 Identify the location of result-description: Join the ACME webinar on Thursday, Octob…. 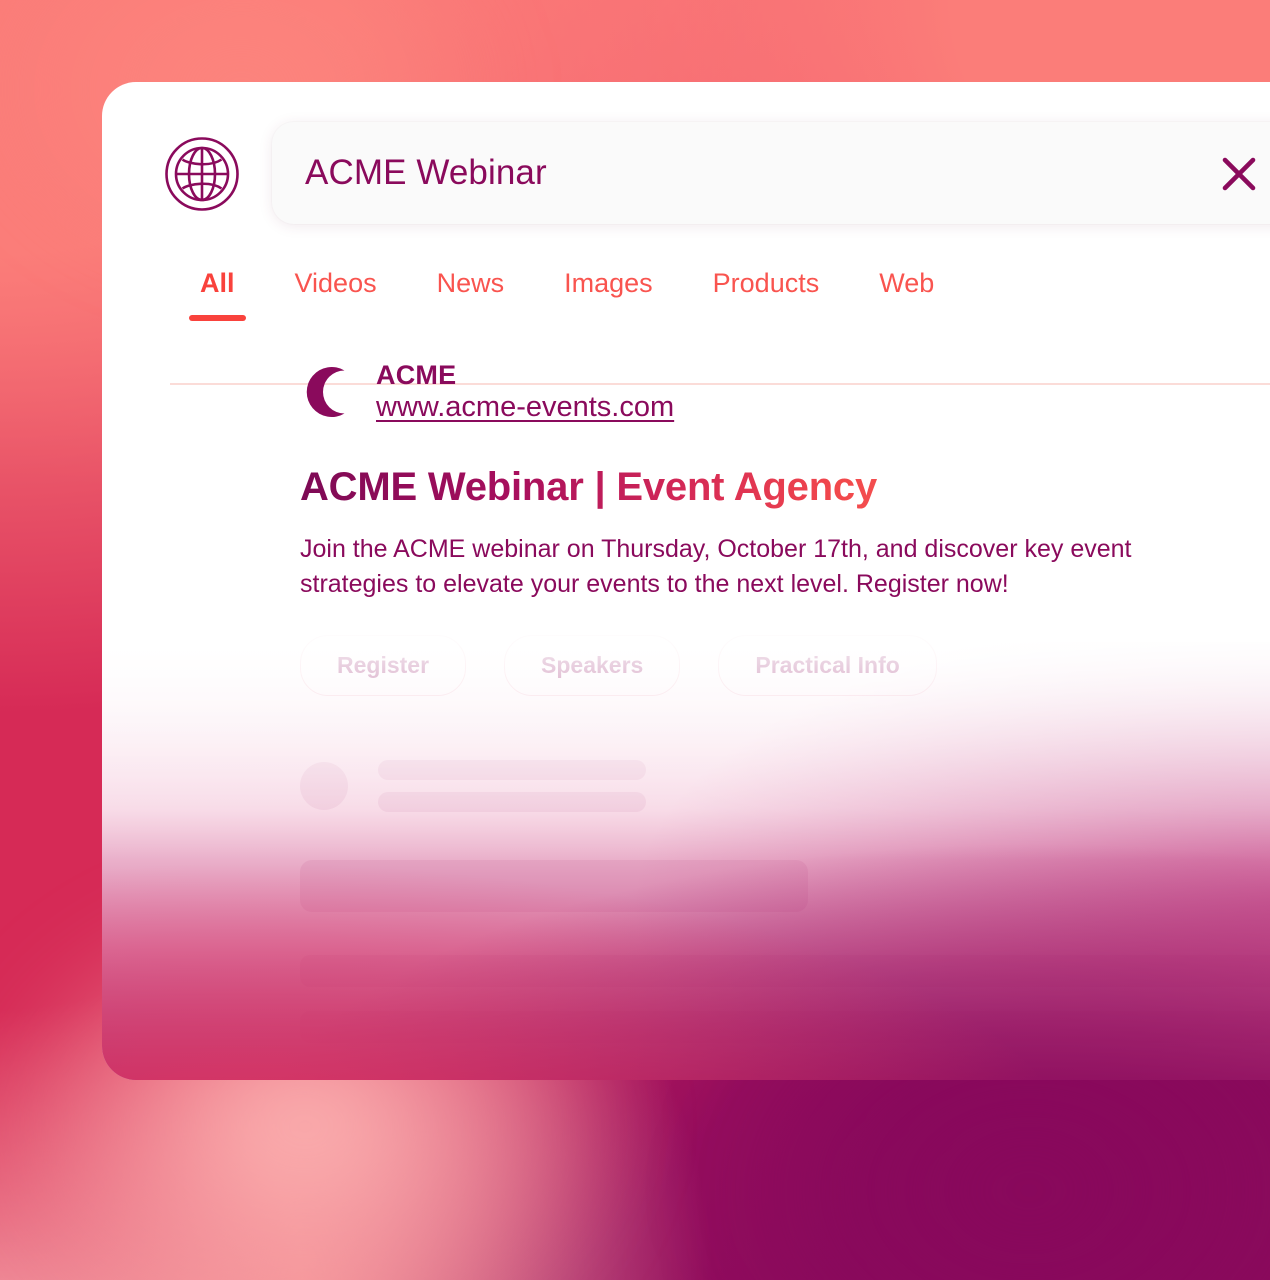
(716, 566).